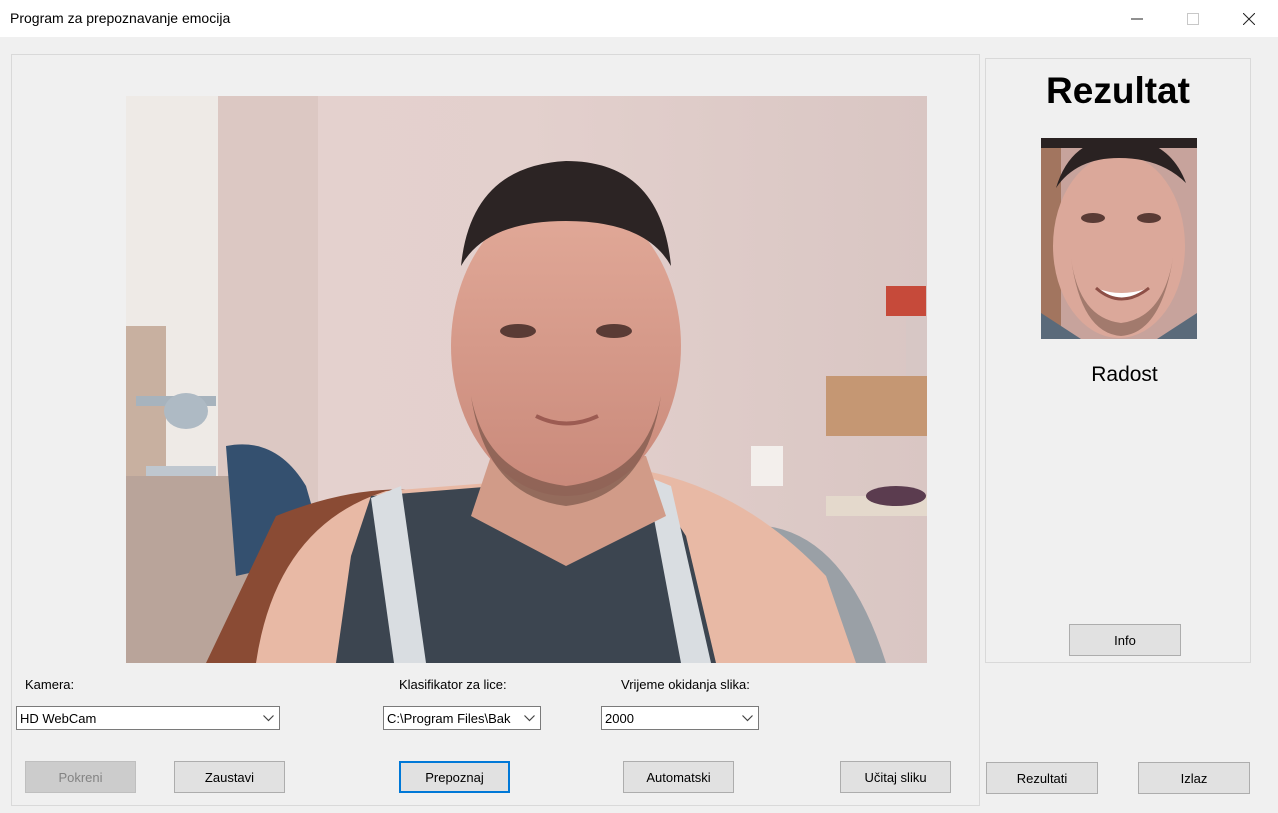  What do you see at coordinates (449, 718) in the screenshot?
I see `classifier-select-value: C:\Program Files\Bak` at bounding box center [449, 718].